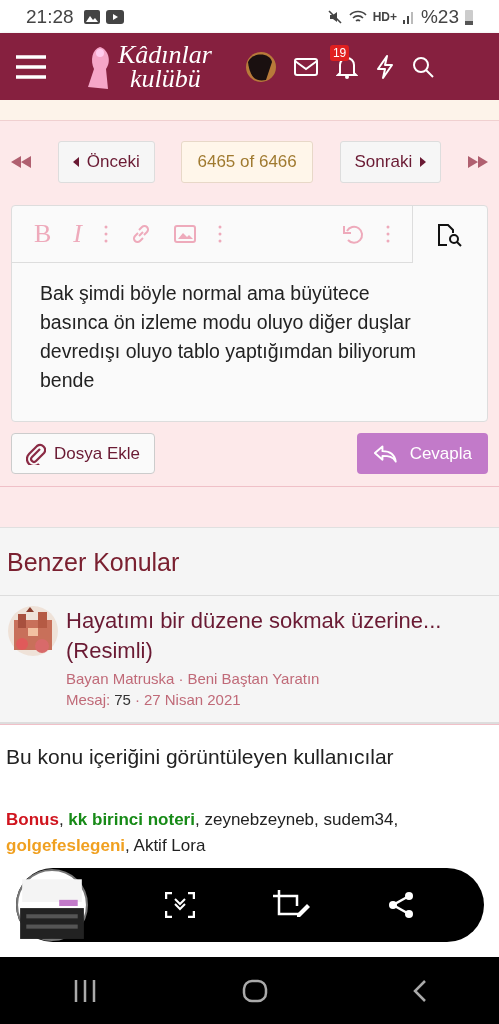 Image resolution: width=499 pixels, height=1024 pixels. What do you see at coordinates (477, 162) in the screenshot?
I see `last-page-icon` at bounding box center [477, 162].